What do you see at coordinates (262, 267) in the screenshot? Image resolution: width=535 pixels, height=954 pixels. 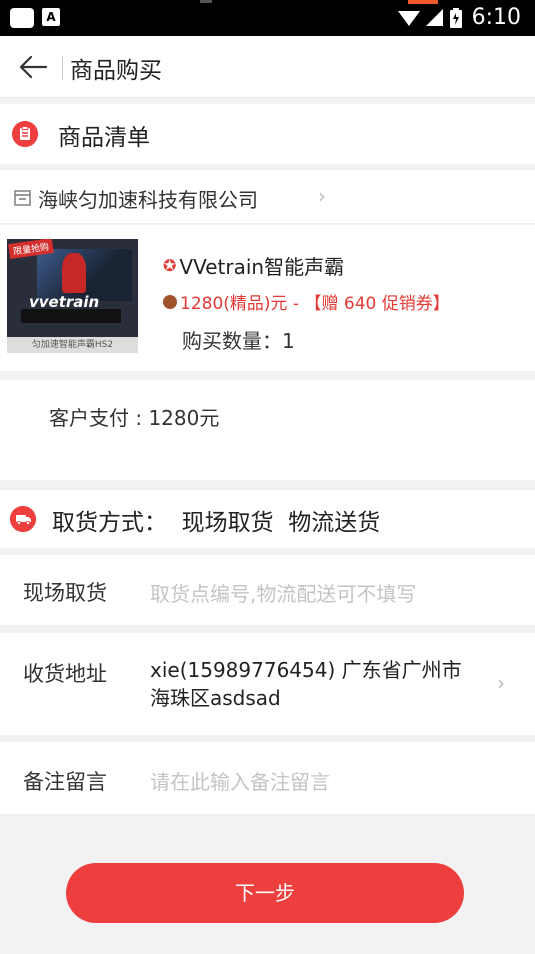 I see `product-name: VVetrain智能声霸` at bounding box center [262, 267].